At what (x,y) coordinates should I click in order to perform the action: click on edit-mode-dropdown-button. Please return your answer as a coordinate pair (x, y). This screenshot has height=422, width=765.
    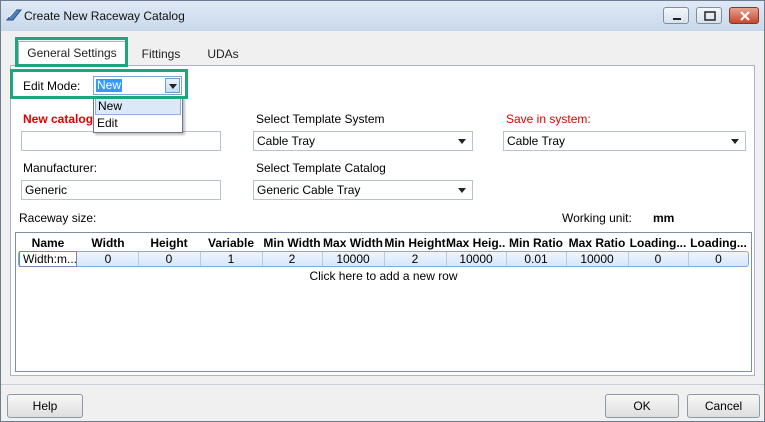
    Looking at the image, I should click on (172, 85).